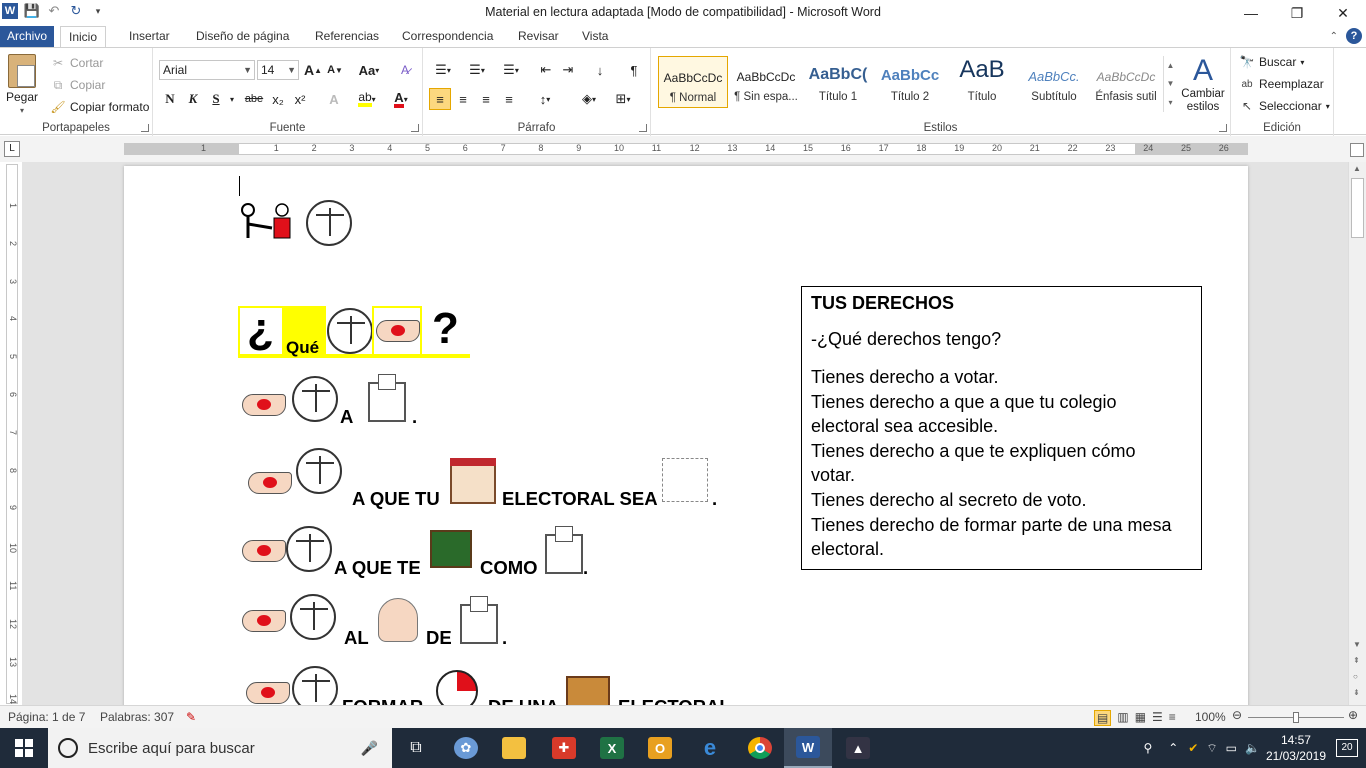 The height and width of the screenshot is (768, 1366). I want to click on close-button: ✕, so click(1343, 13).